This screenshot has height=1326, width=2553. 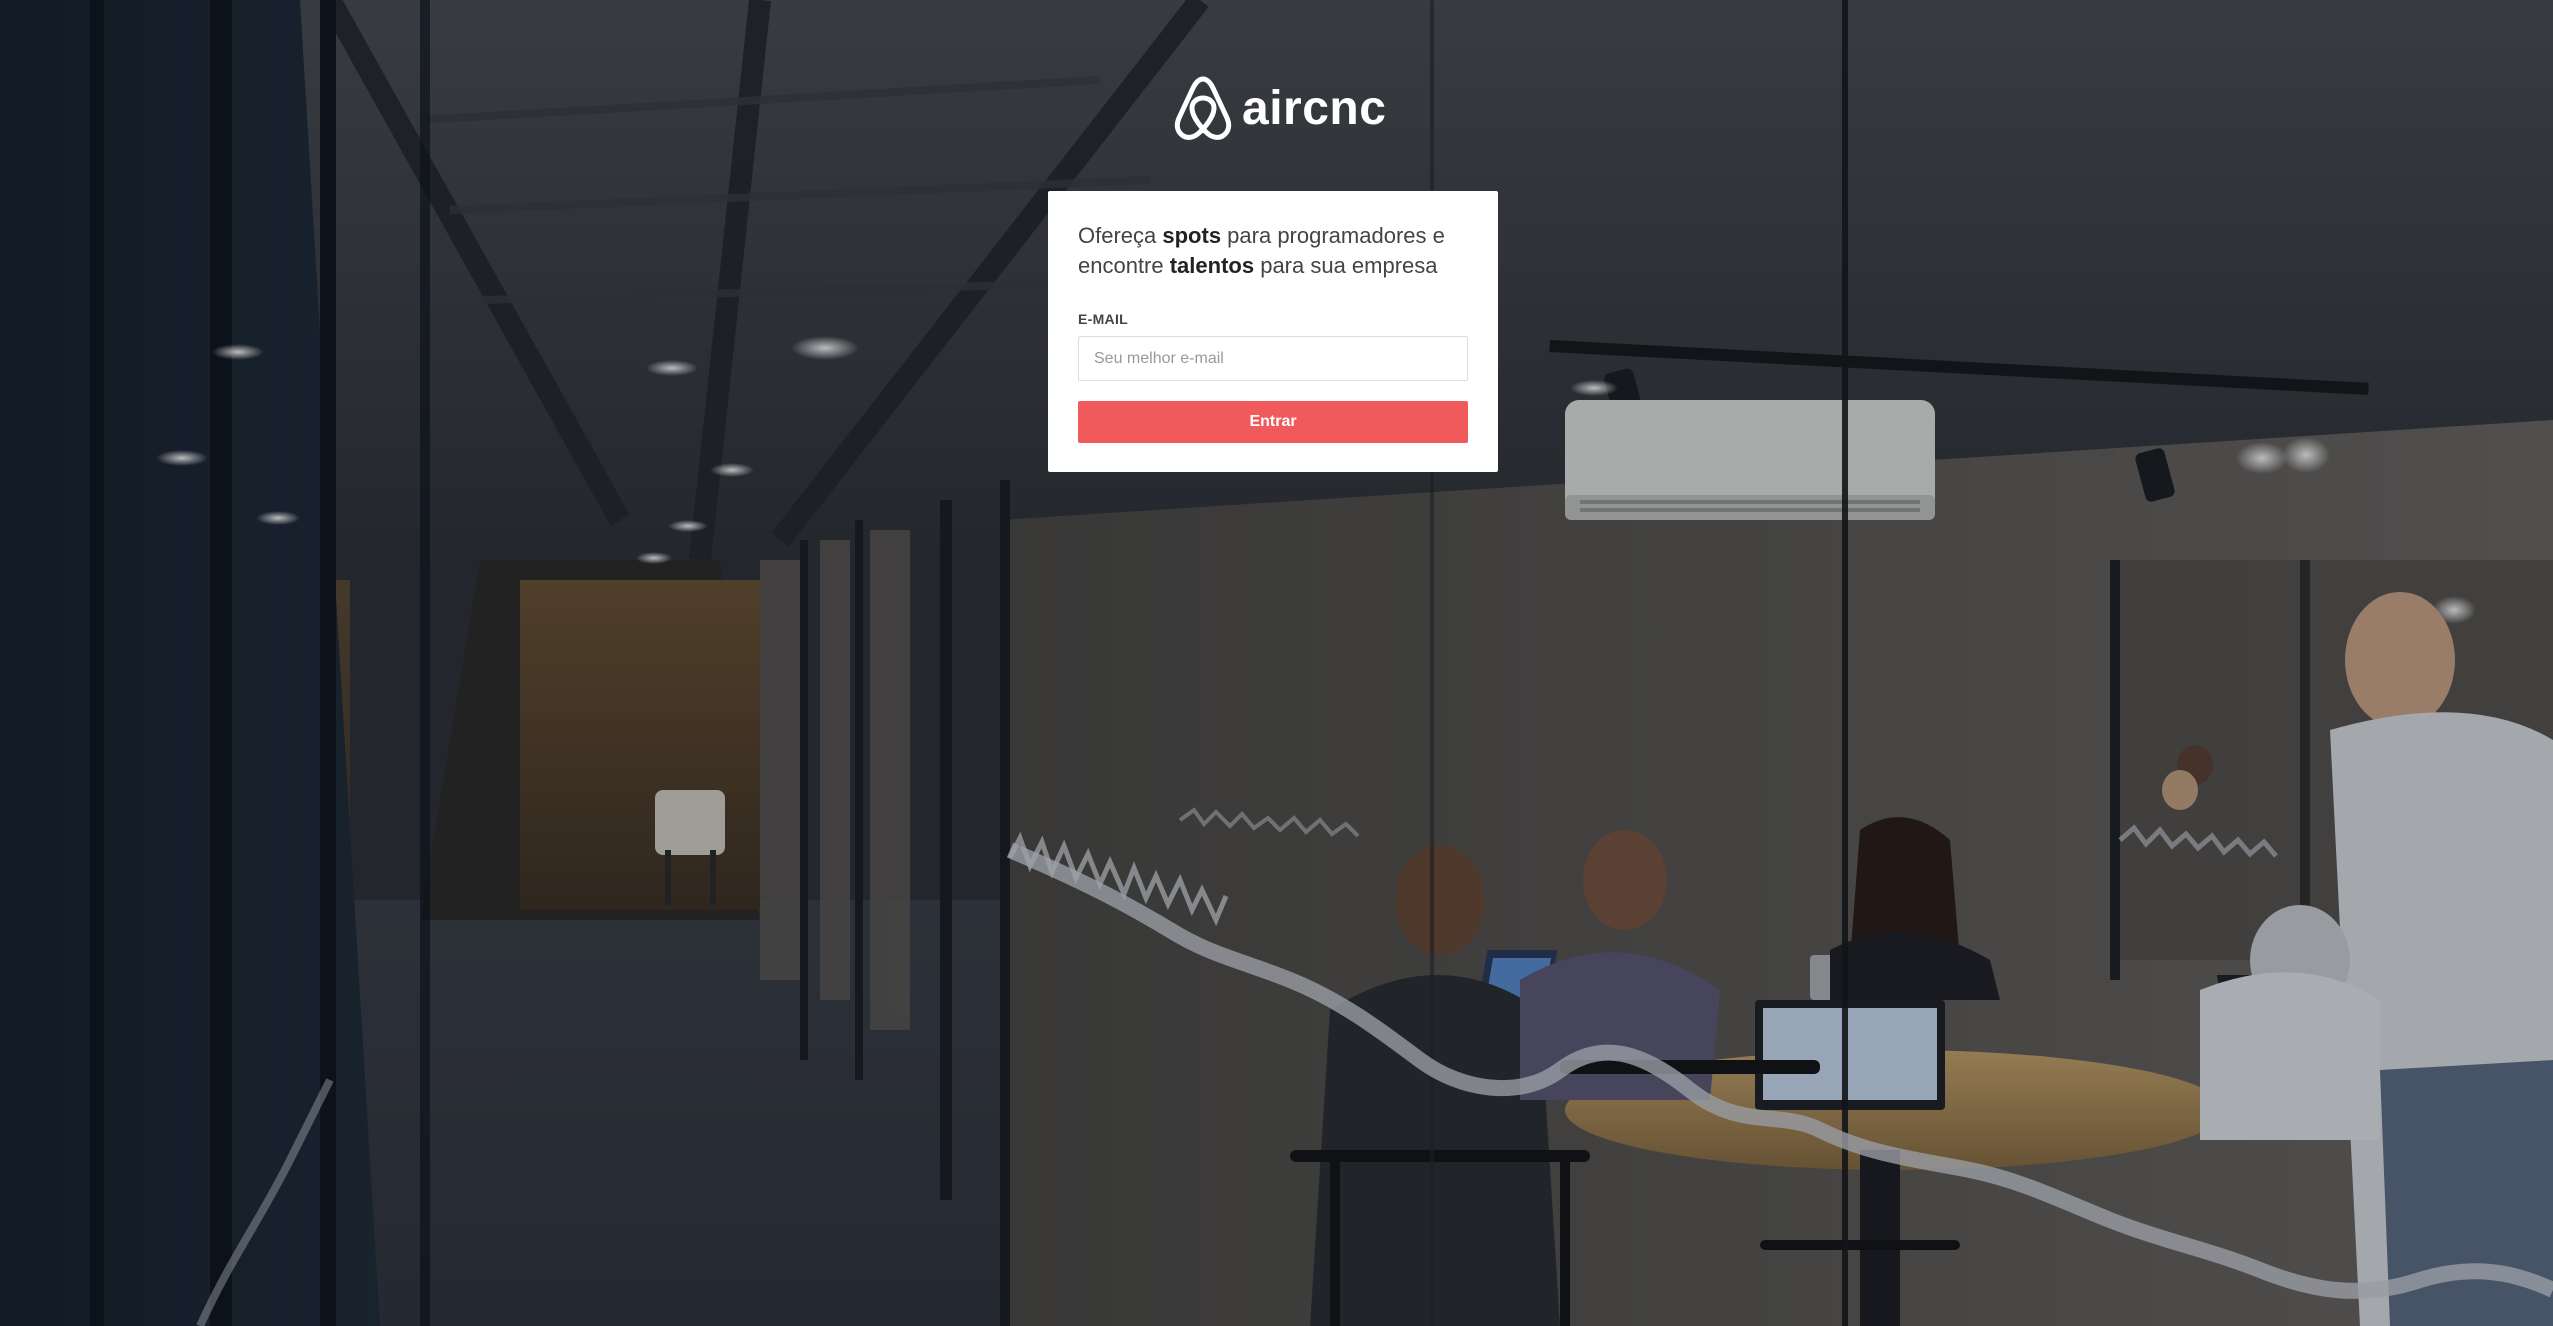 What do you see at coordinates (1314, 108) in the screenshot?
I see `brand-name: aircnc` at bounding box center [1314, 108].